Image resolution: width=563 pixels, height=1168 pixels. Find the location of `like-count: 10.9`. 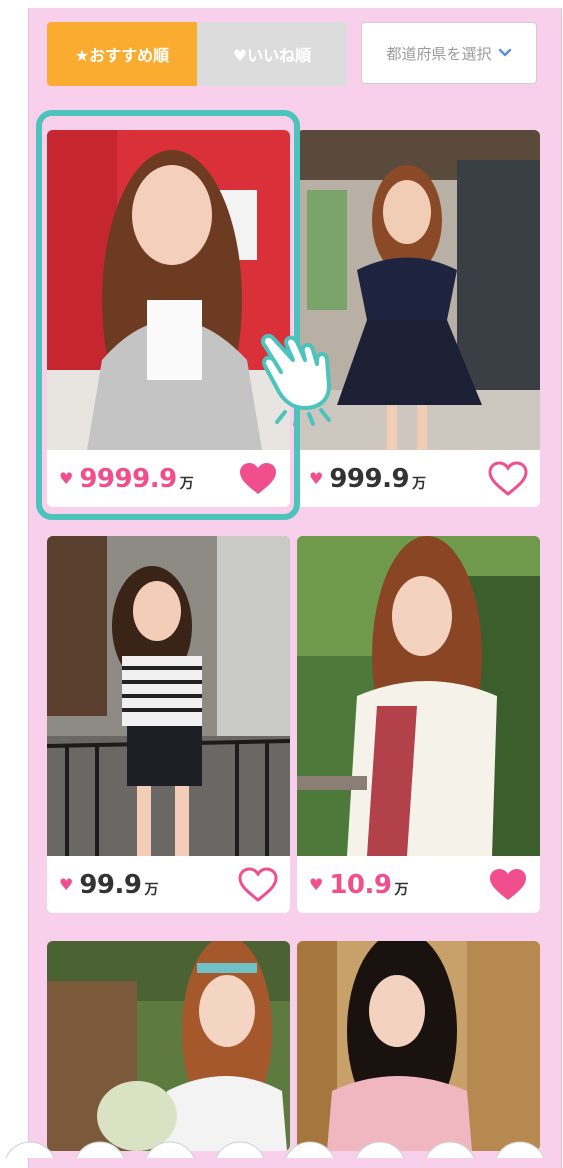

like-count: 10.9 is located at coordinates (360, 884).